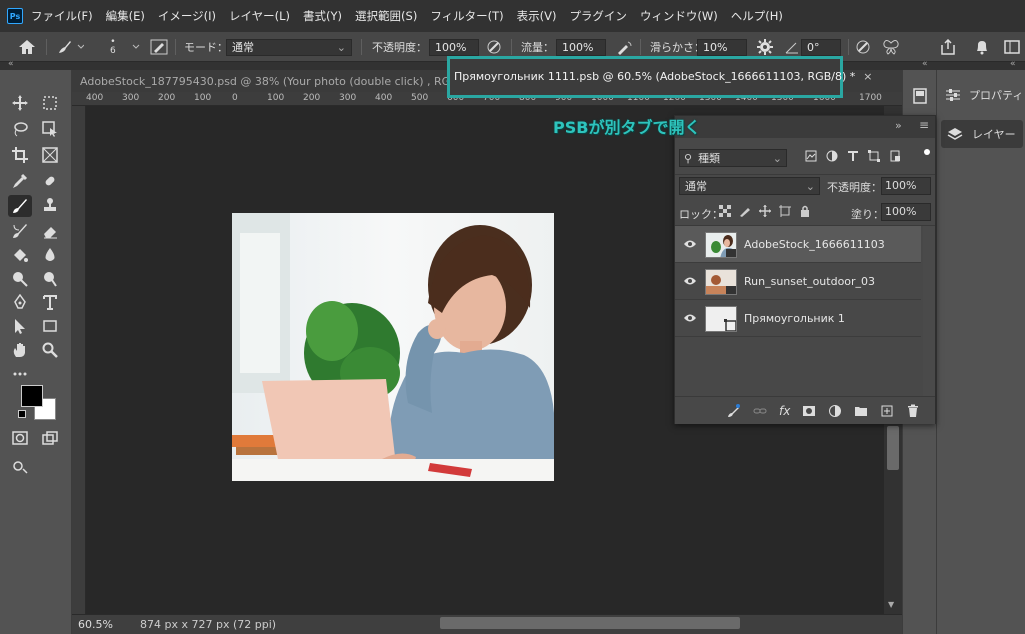  Describe the element at coordinates (760, 411) in the screenshot. I see `link-layers-icon` at that location.